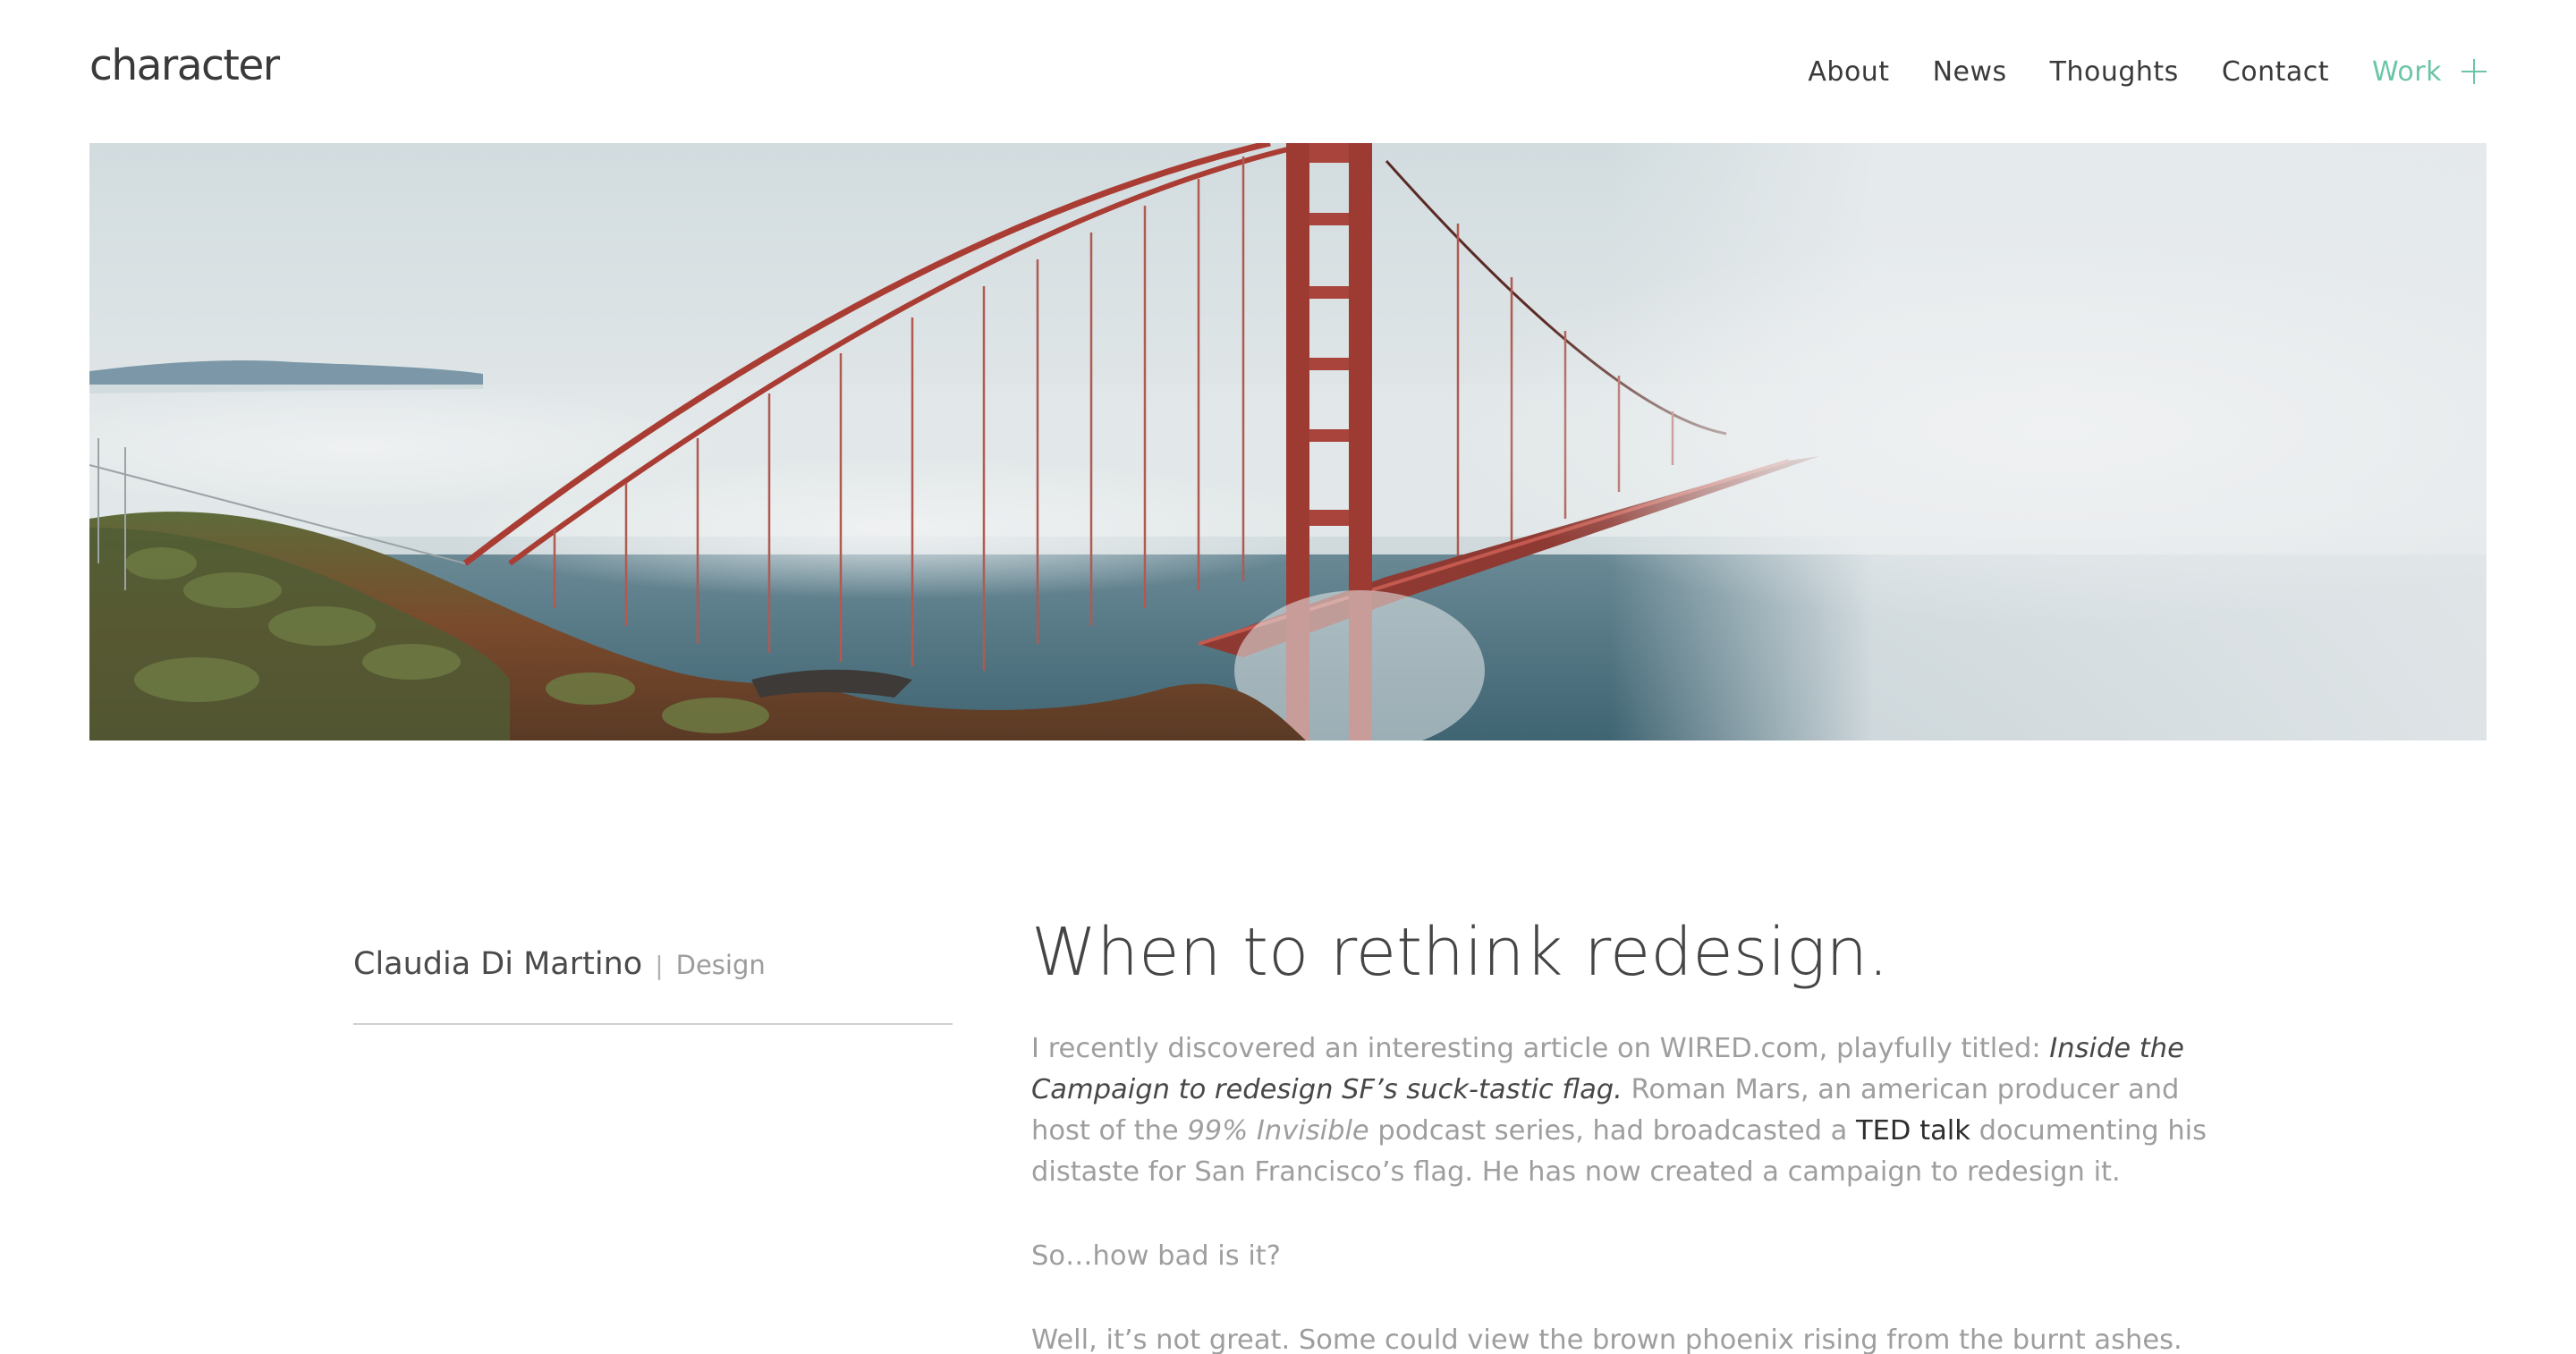 Image resolution: width=2576 pixels, height=1354 pixels. What do you see at coordinates (653, 964) in the screenshot?
I see `byline: Claudia Di Martino | Design` at bounding box center [653, 964].